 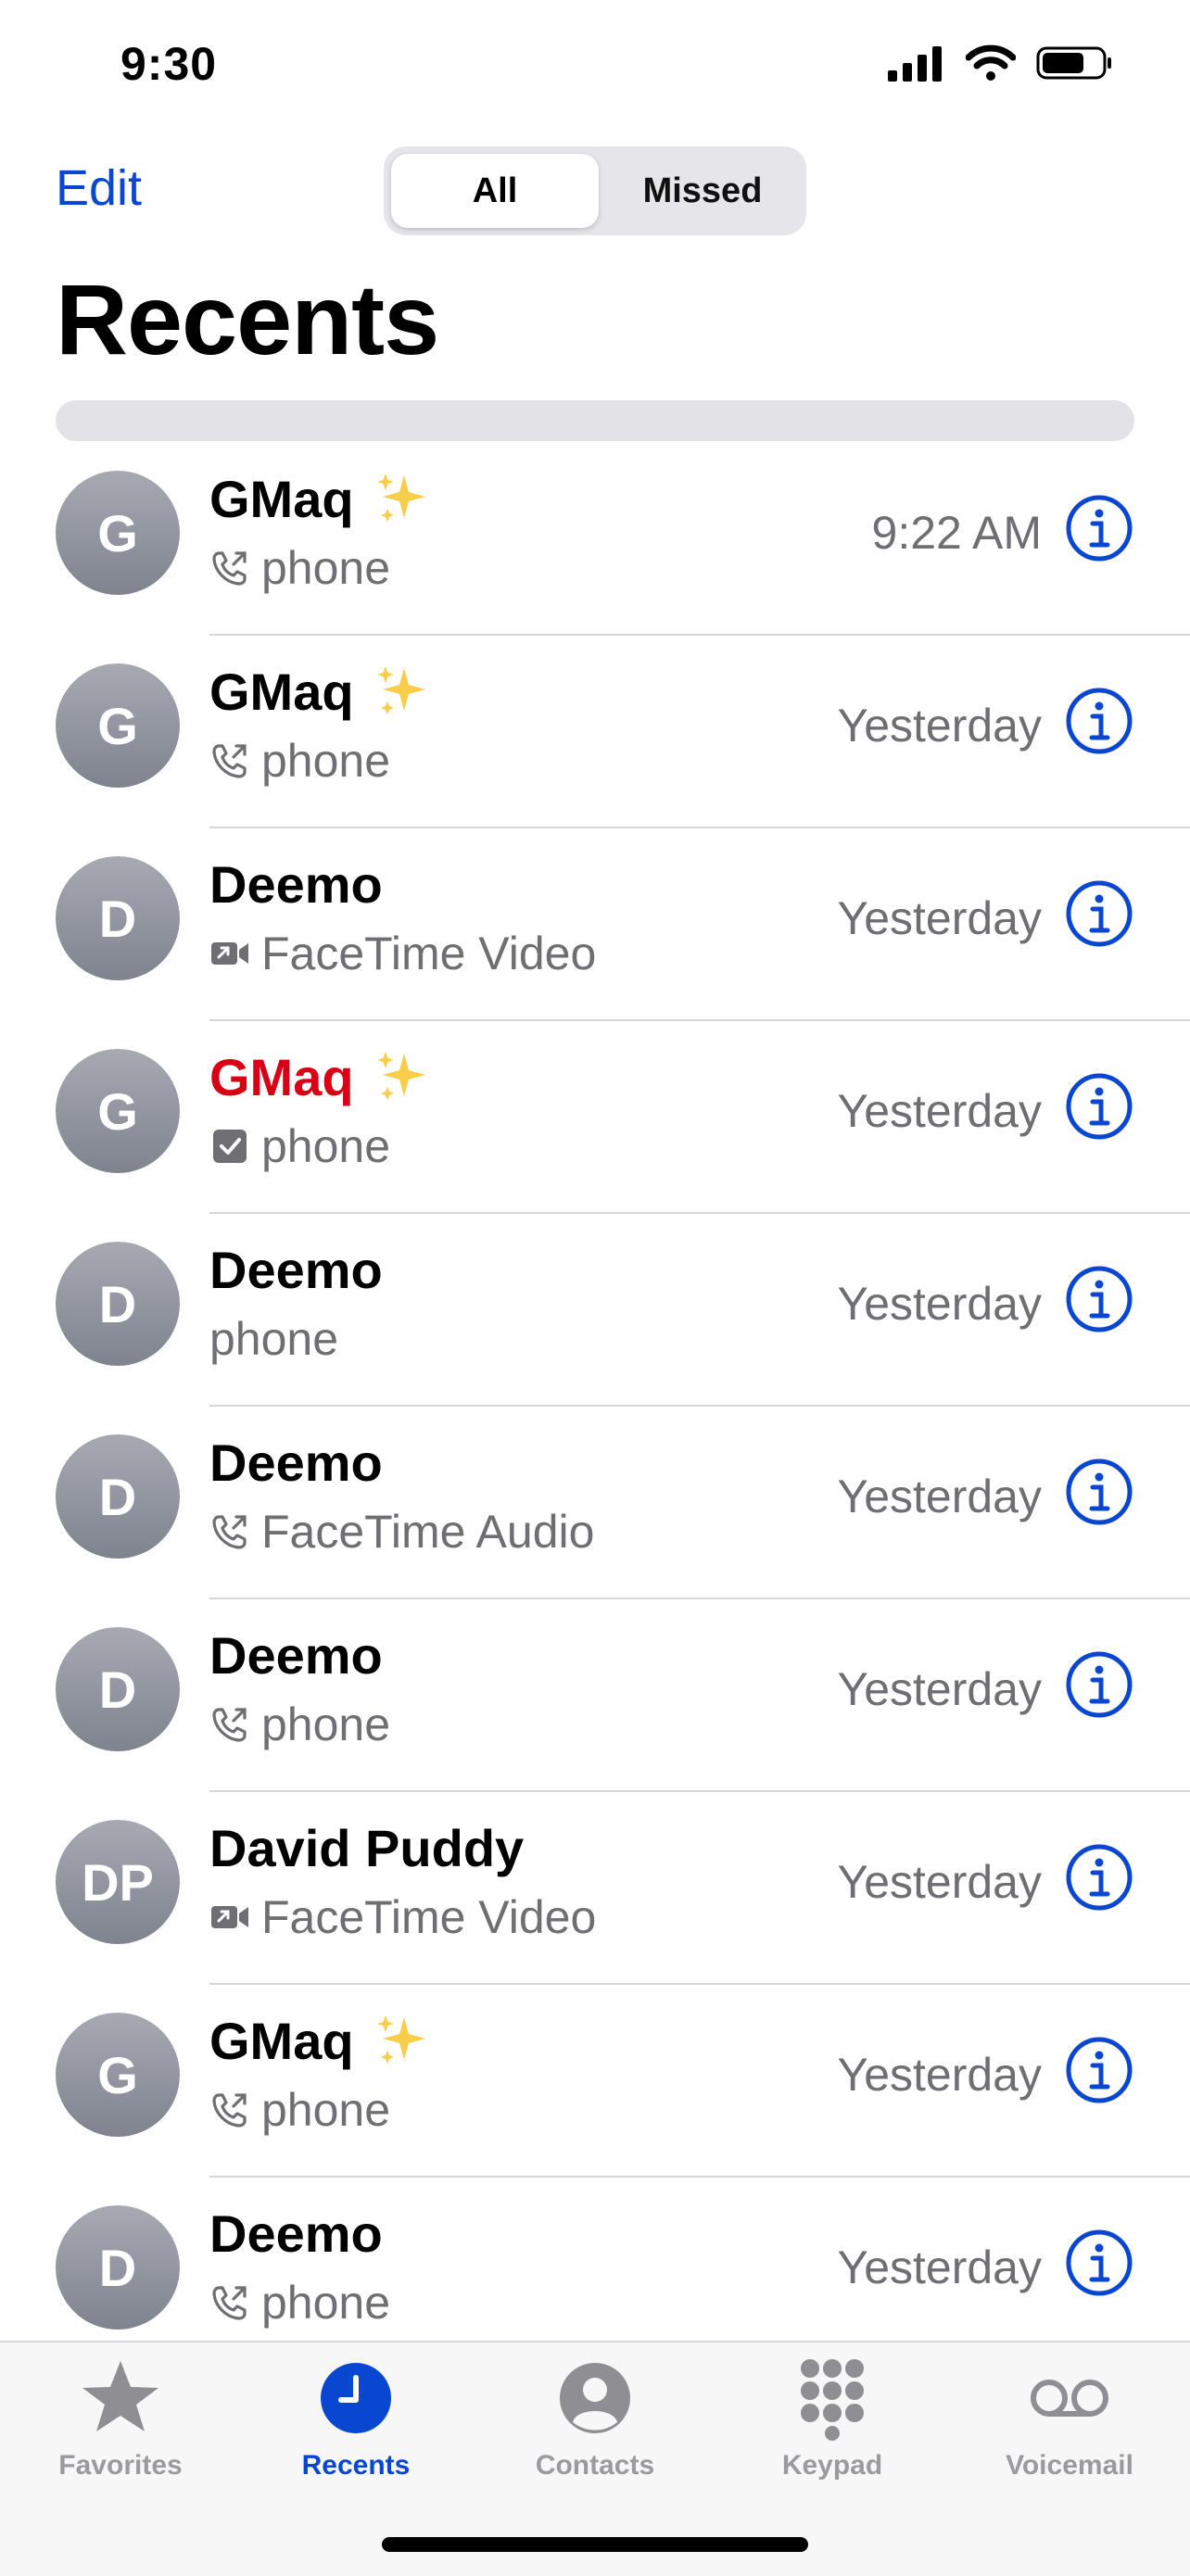 I want to click on call-type: FaceTime Audio, so click(x=428, y=1532).